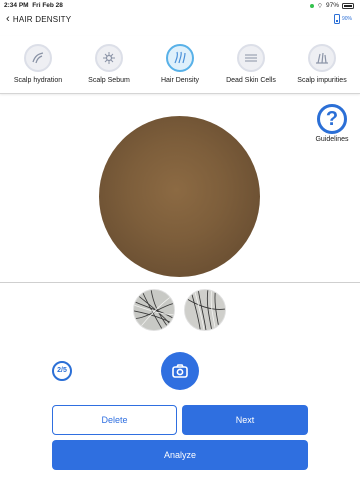  I want to click on capture-counter: 2/5, so click(62, 371).